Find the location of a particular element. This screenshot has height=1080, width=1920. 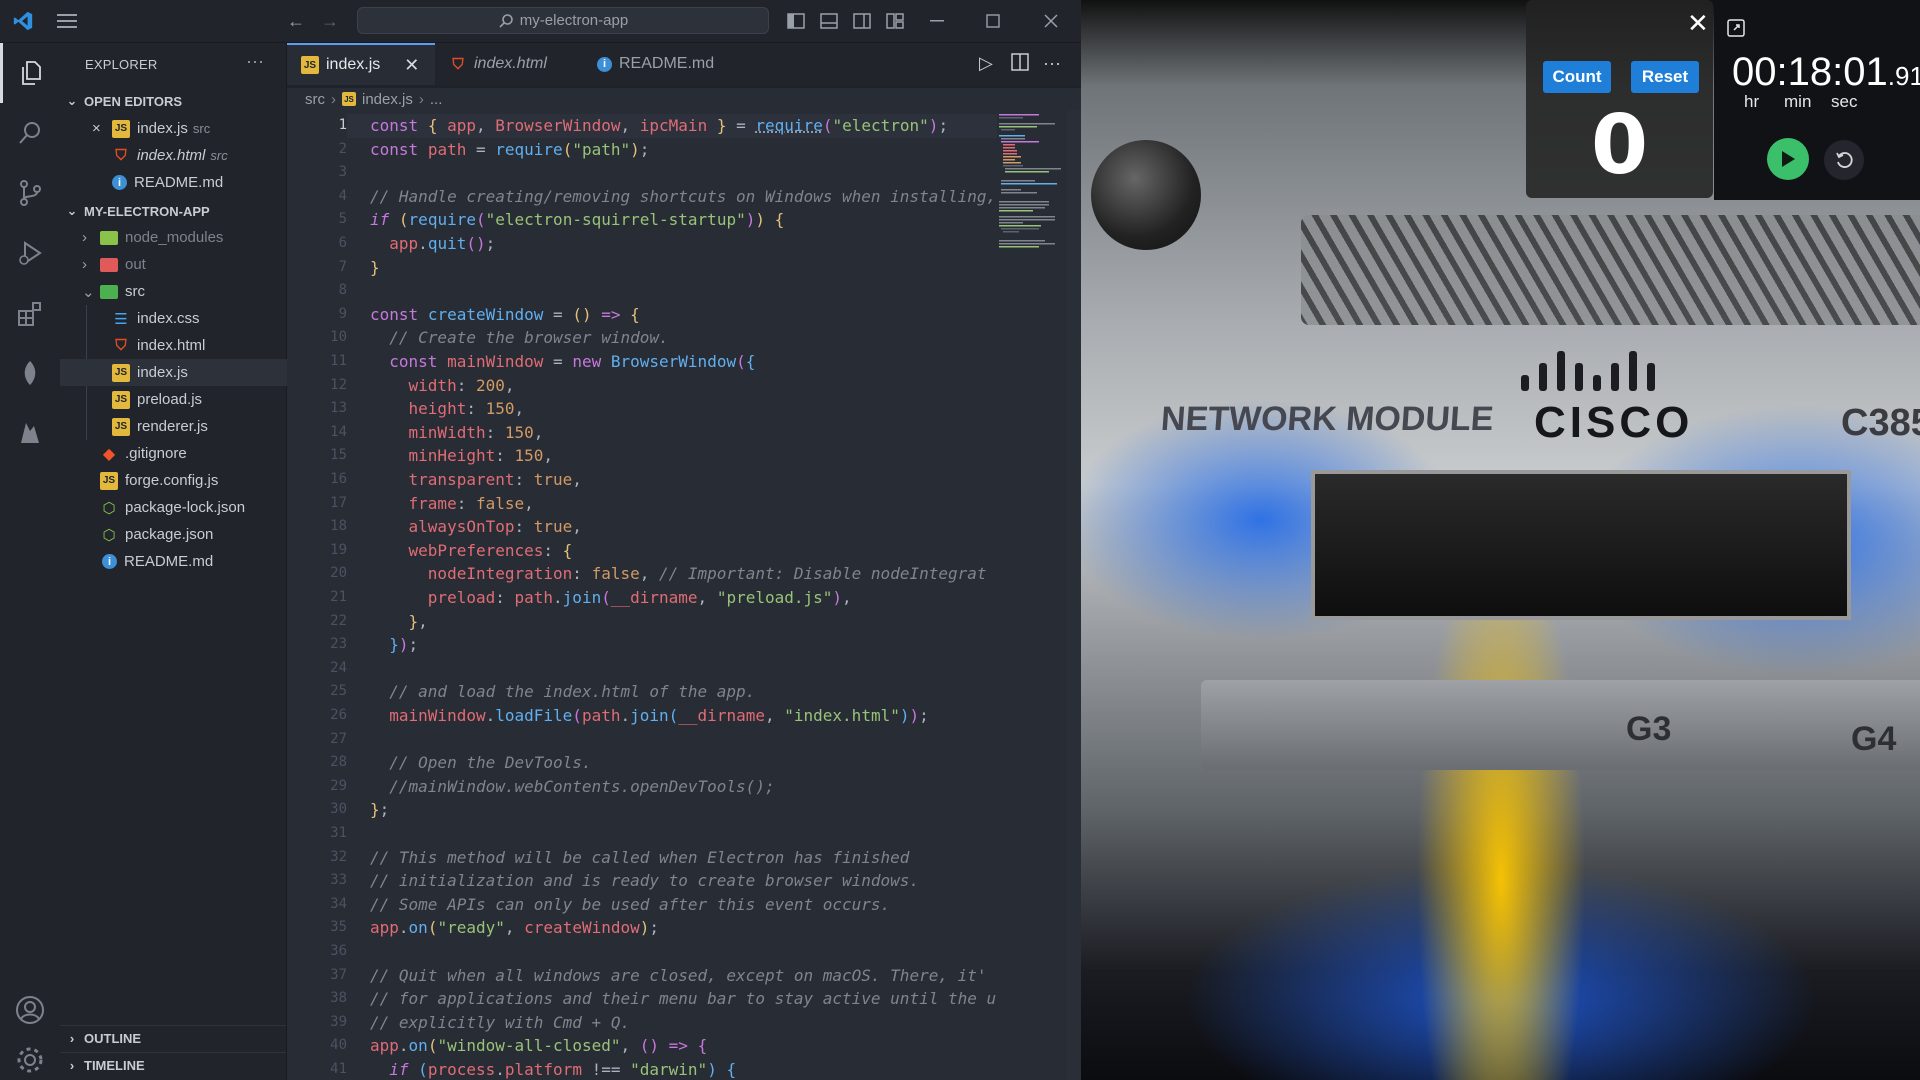

maximize-icon is located at coordinates (993, 21).